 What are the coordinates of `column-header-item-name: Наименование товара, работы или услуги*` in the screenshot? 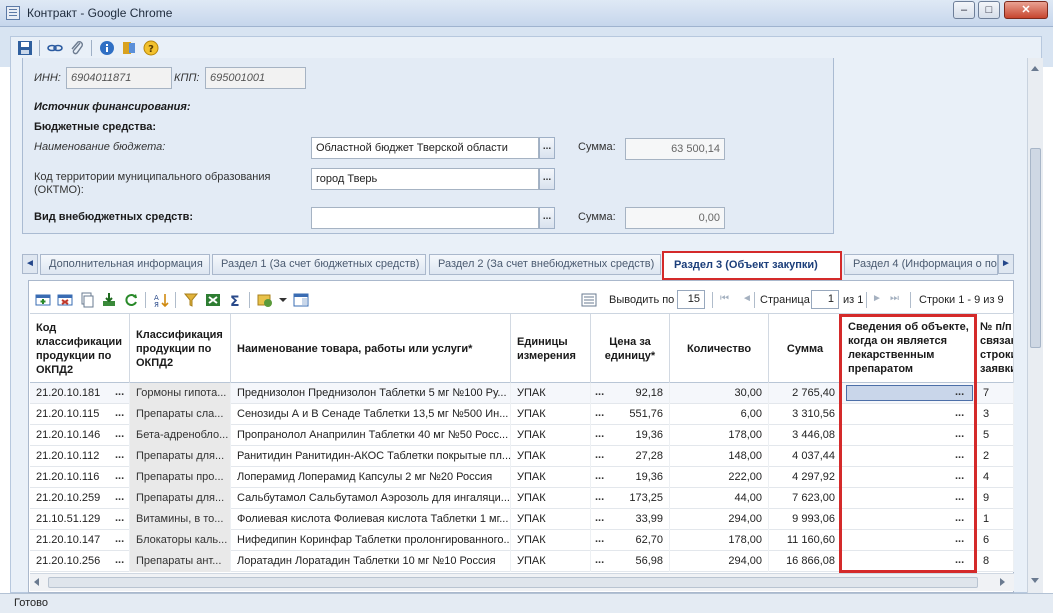 It's located at (371, 348).